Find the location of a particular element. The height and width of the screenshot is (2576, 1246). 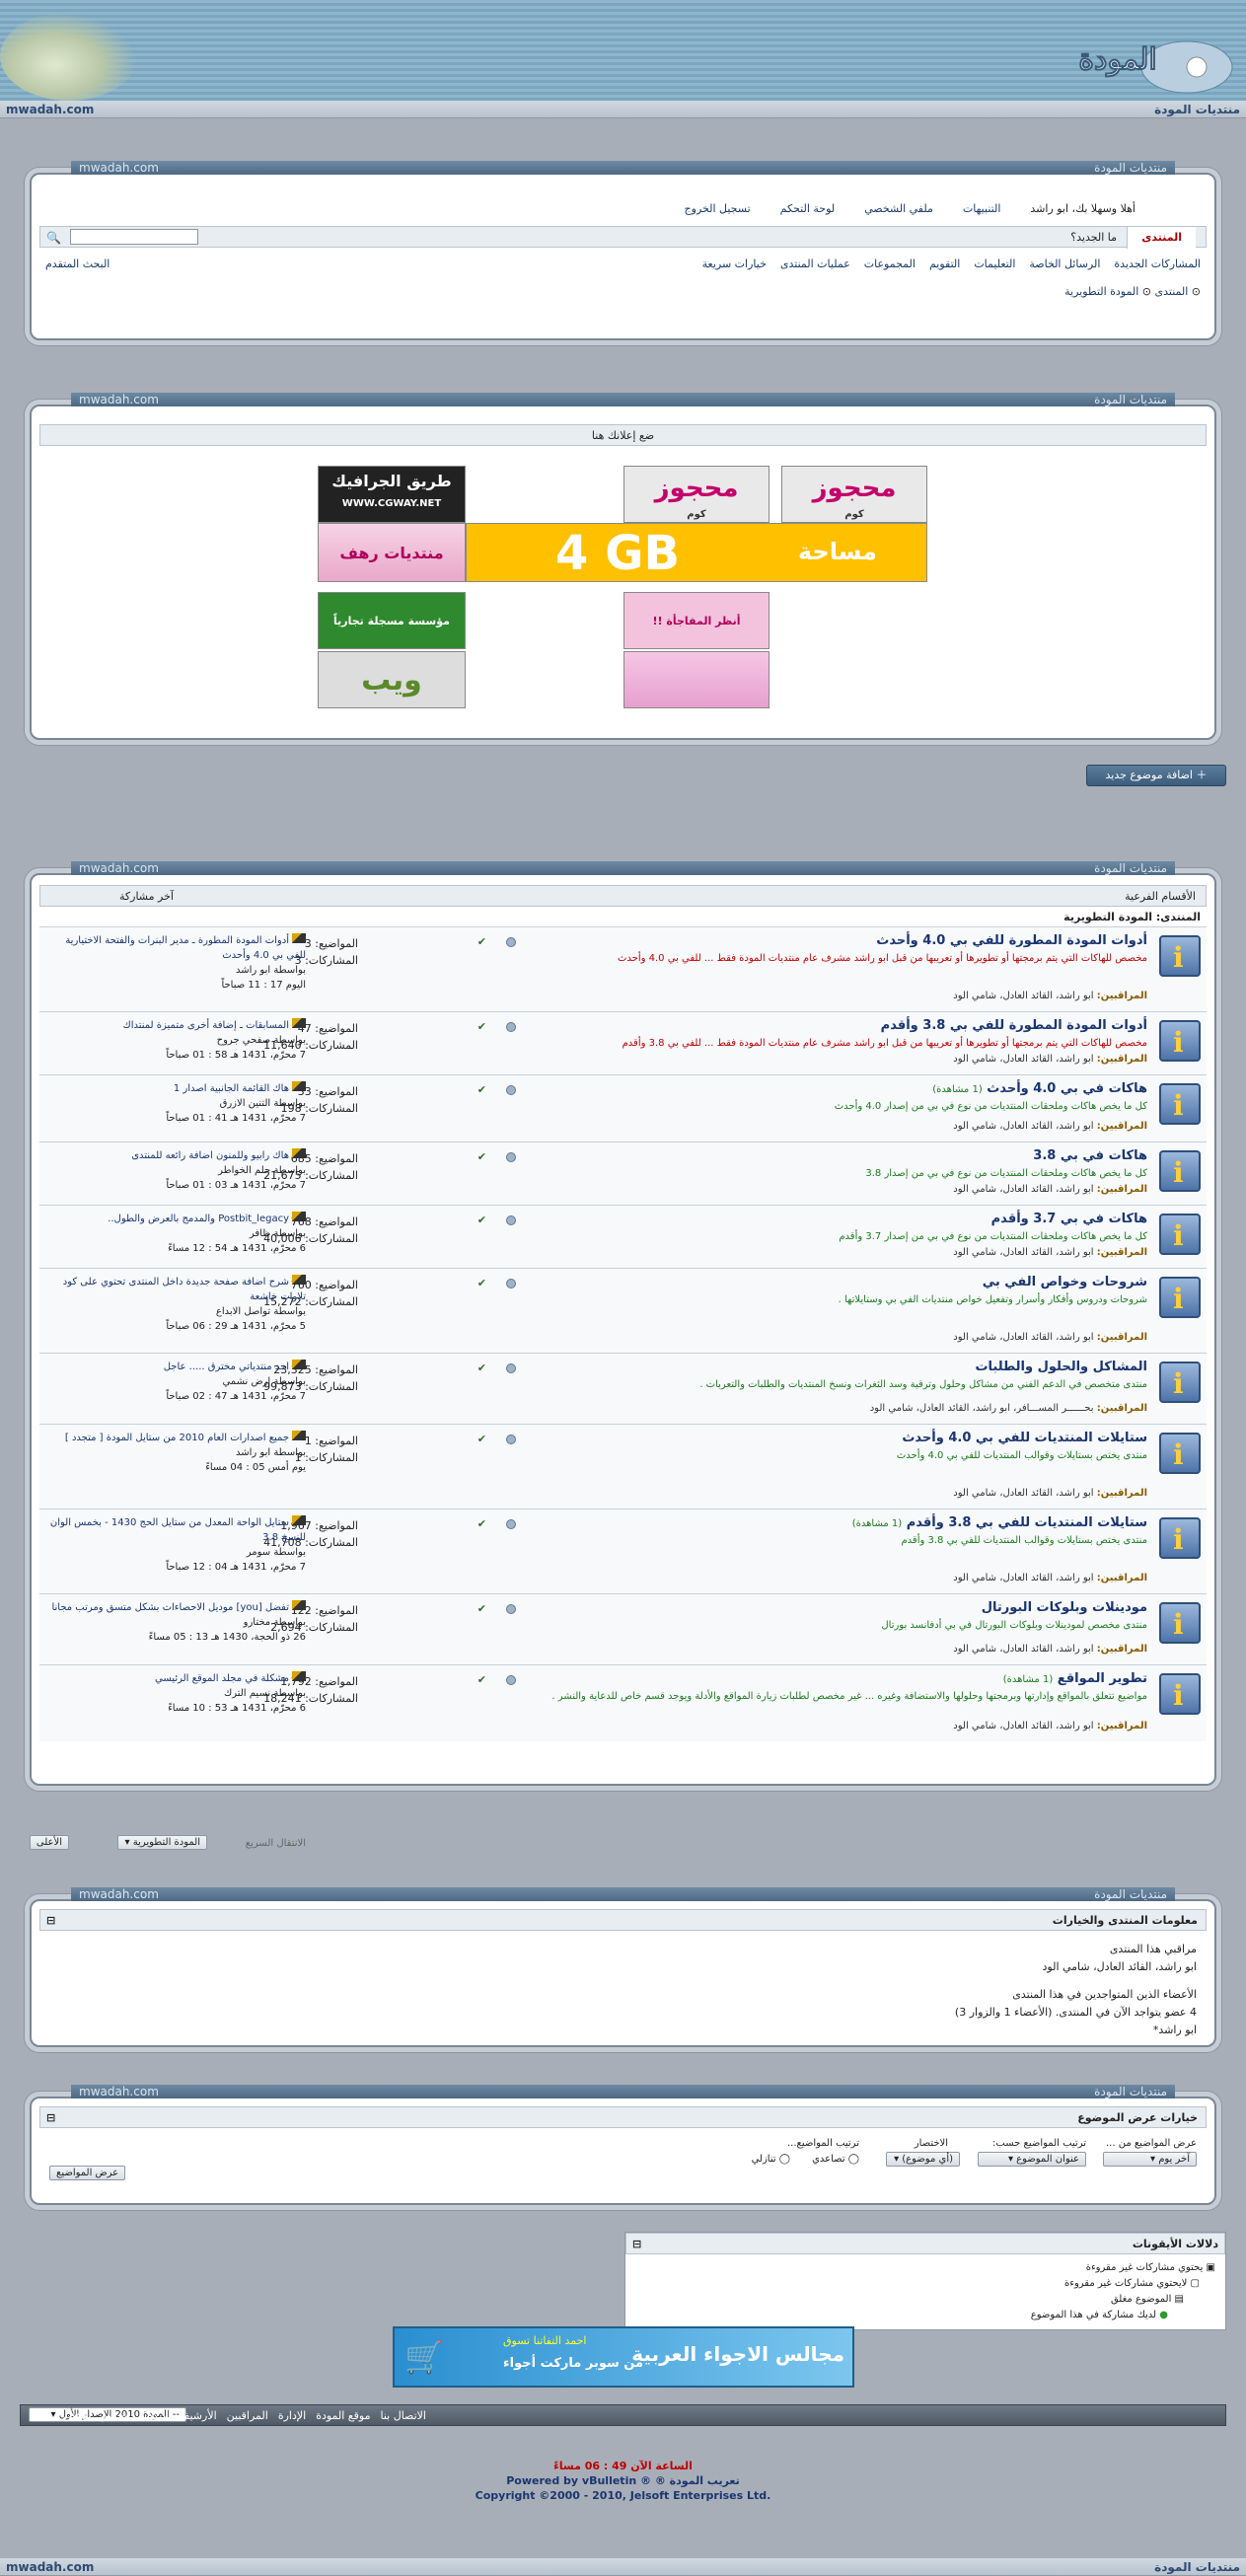

last-post-author: بواسطة ظافر is located at coordinates (177, 1233).